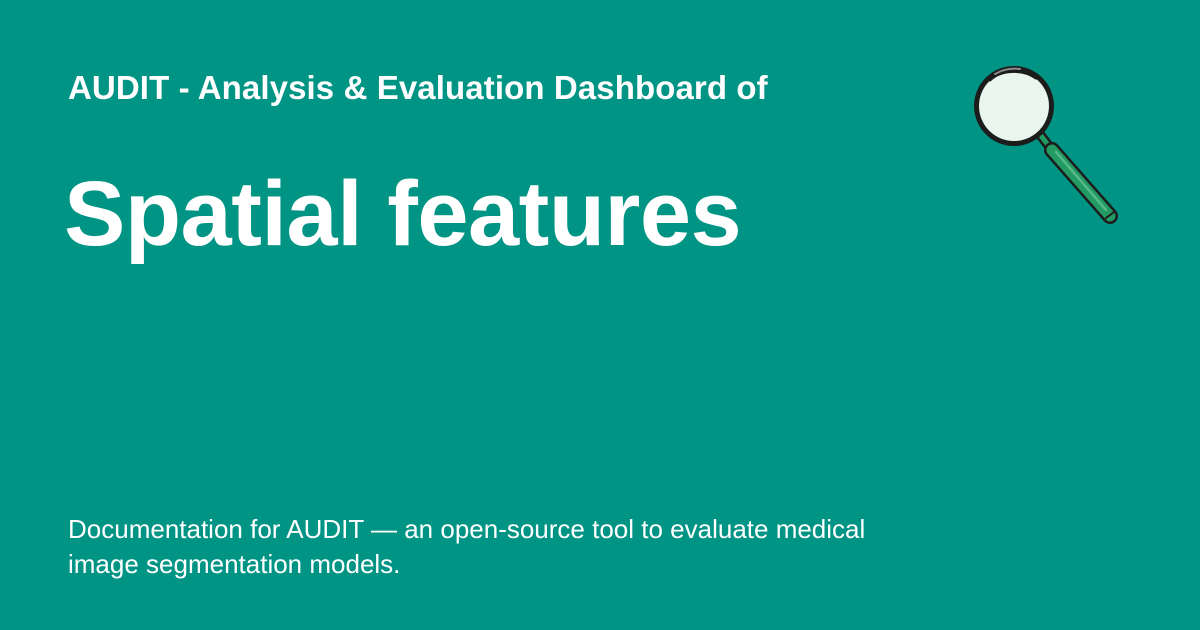  Describe the element at coordinates (1014, 106) in the screenshot. I see `magnifier-lens` at that location.